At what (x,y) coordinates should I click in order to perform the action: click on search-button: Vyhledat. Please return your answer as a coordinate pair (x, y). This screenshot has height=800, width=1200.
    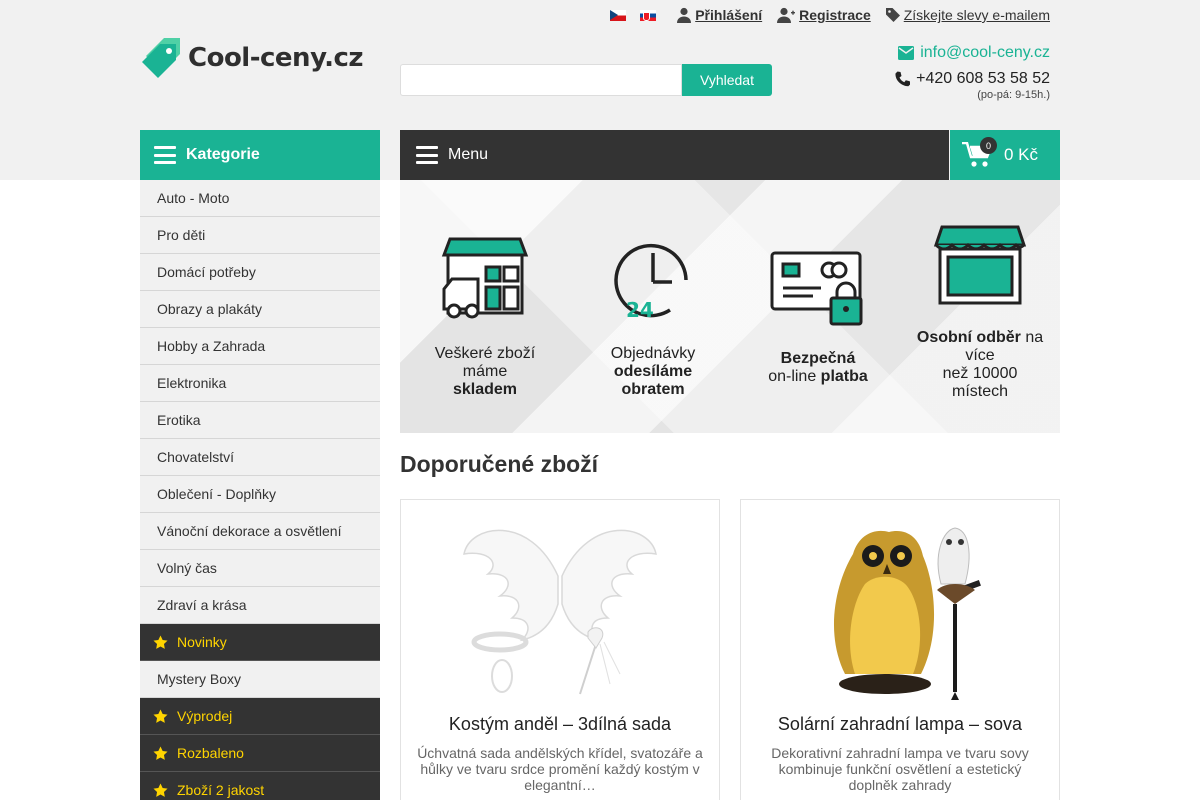
    Looking at the image, I should click on (727, 80).